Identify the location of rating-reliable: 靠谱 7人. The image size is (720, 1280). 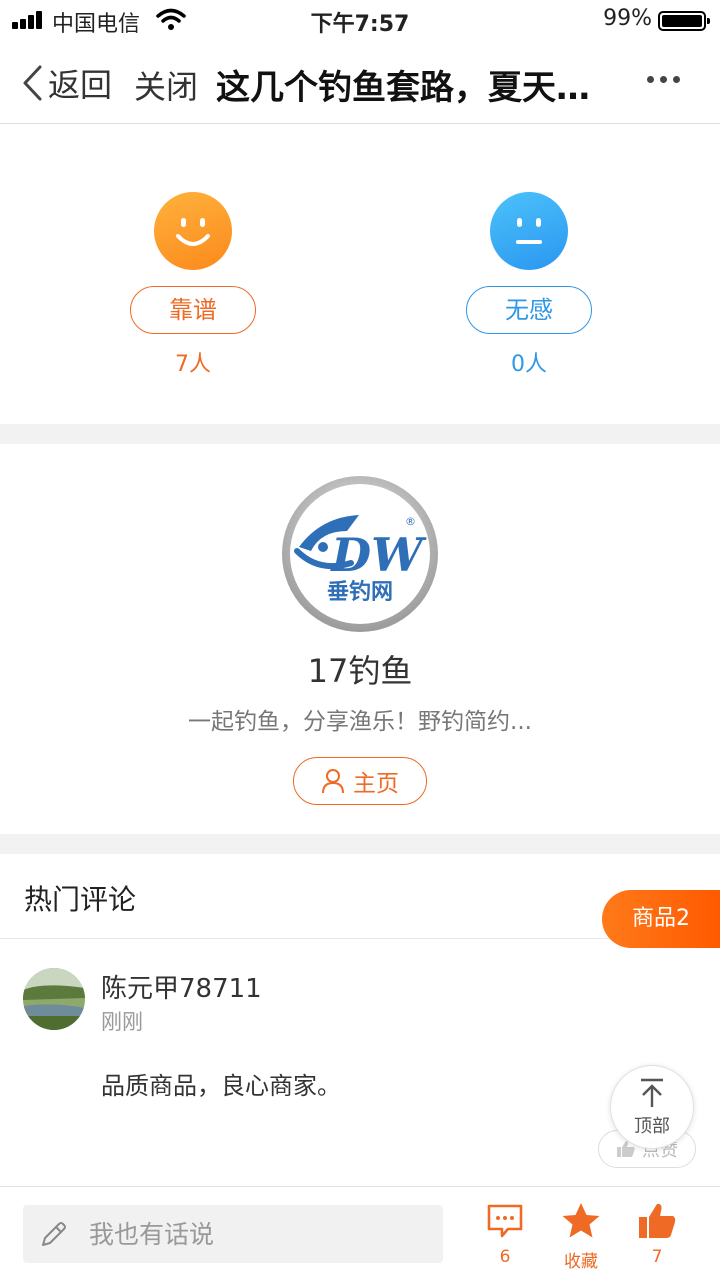
(193, 285).